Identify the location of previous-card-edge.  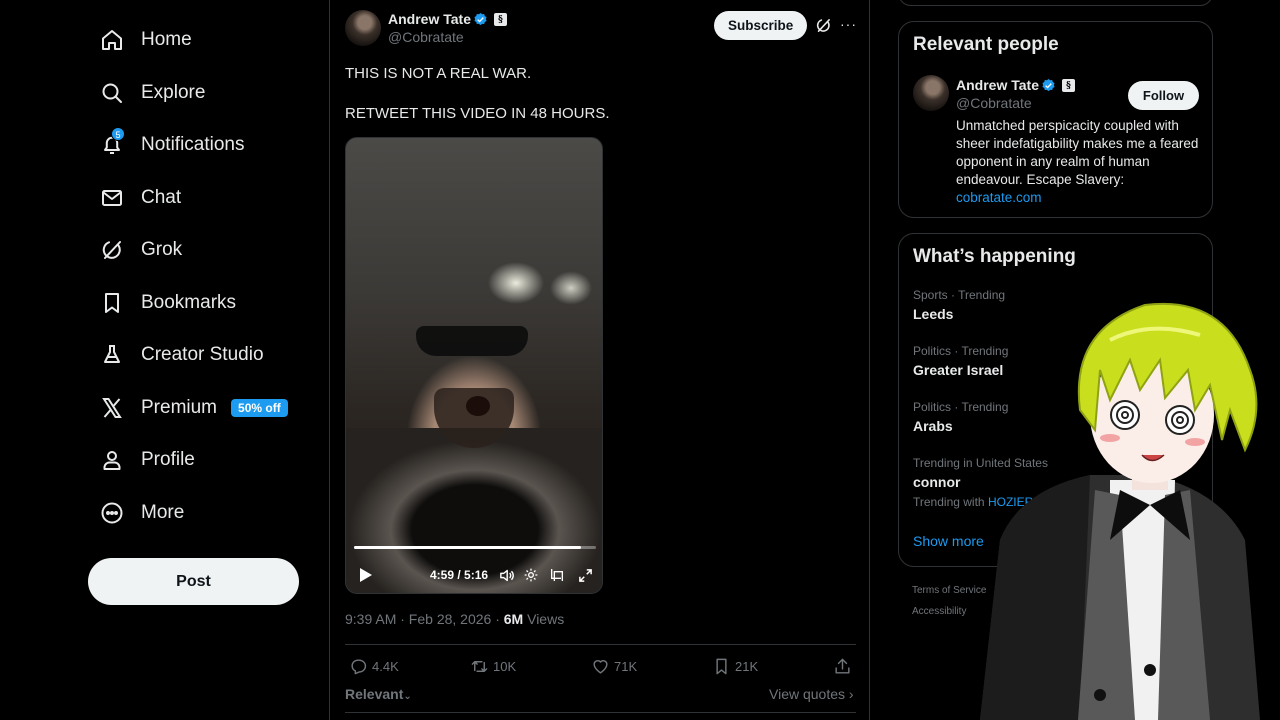
(1055, 3).